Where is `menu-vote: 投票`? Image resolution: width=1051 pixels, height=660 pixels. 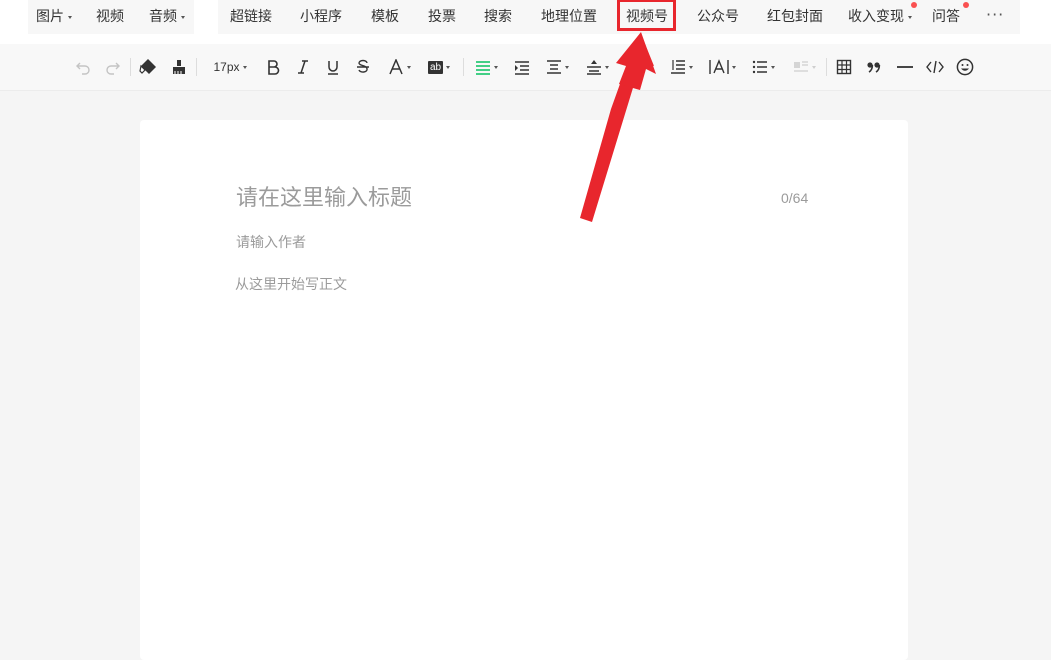 menu-vote: 投票 is located at coordinates (442, 17).